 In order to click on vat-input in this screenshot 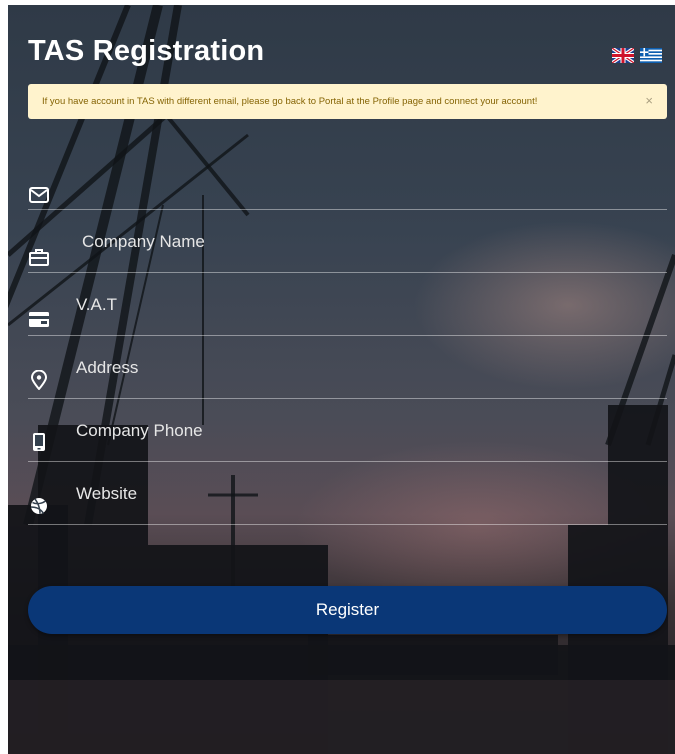, I will do `click(370, 305)`.